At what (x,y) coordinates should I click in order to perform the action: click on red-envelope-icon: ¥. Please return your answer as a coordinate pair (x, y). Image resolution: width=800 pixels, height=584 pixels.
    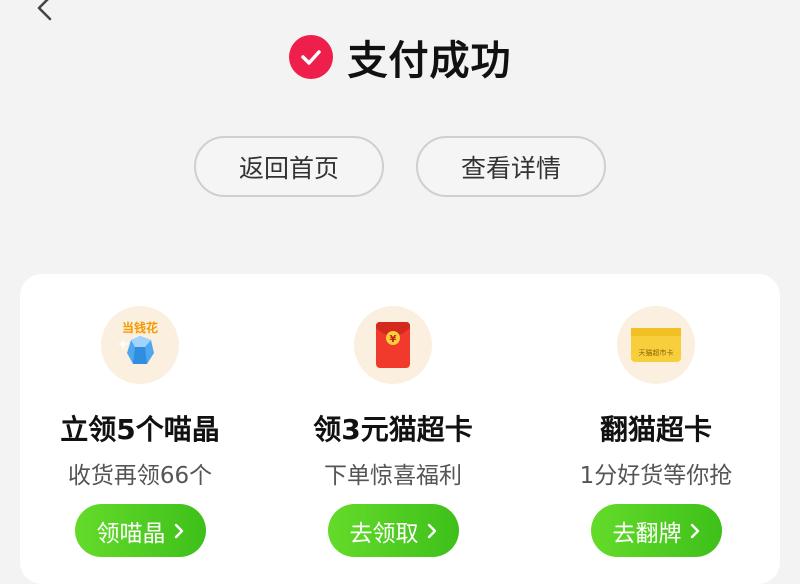
    Looking at the image, I should click on (393, 345).